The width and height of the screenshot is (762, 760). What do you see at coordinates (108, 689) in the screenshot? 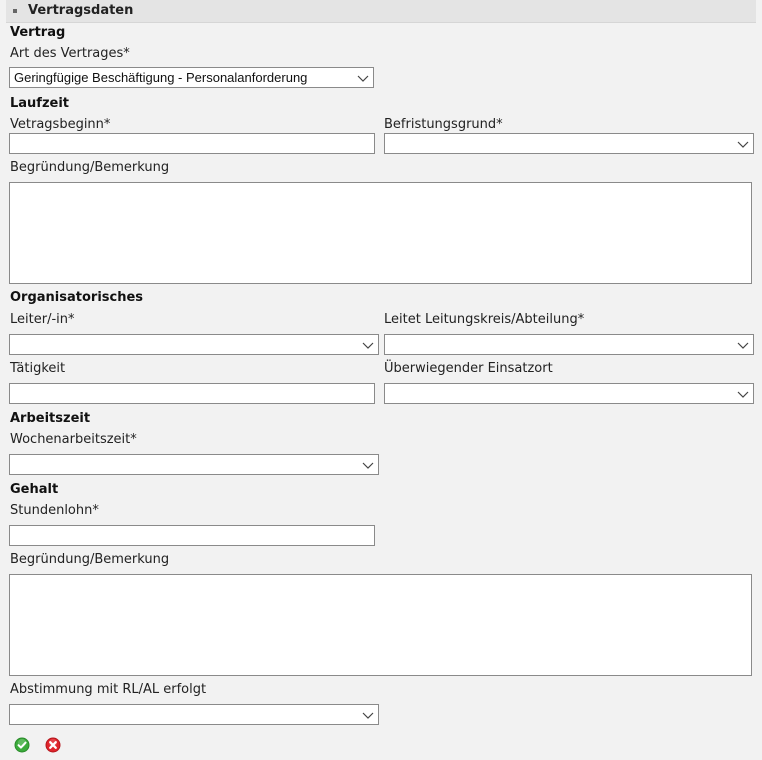
I see `label-abstimmung: Abstimmung mit RL/AL erfolgt` at bounding box center [108, 689].